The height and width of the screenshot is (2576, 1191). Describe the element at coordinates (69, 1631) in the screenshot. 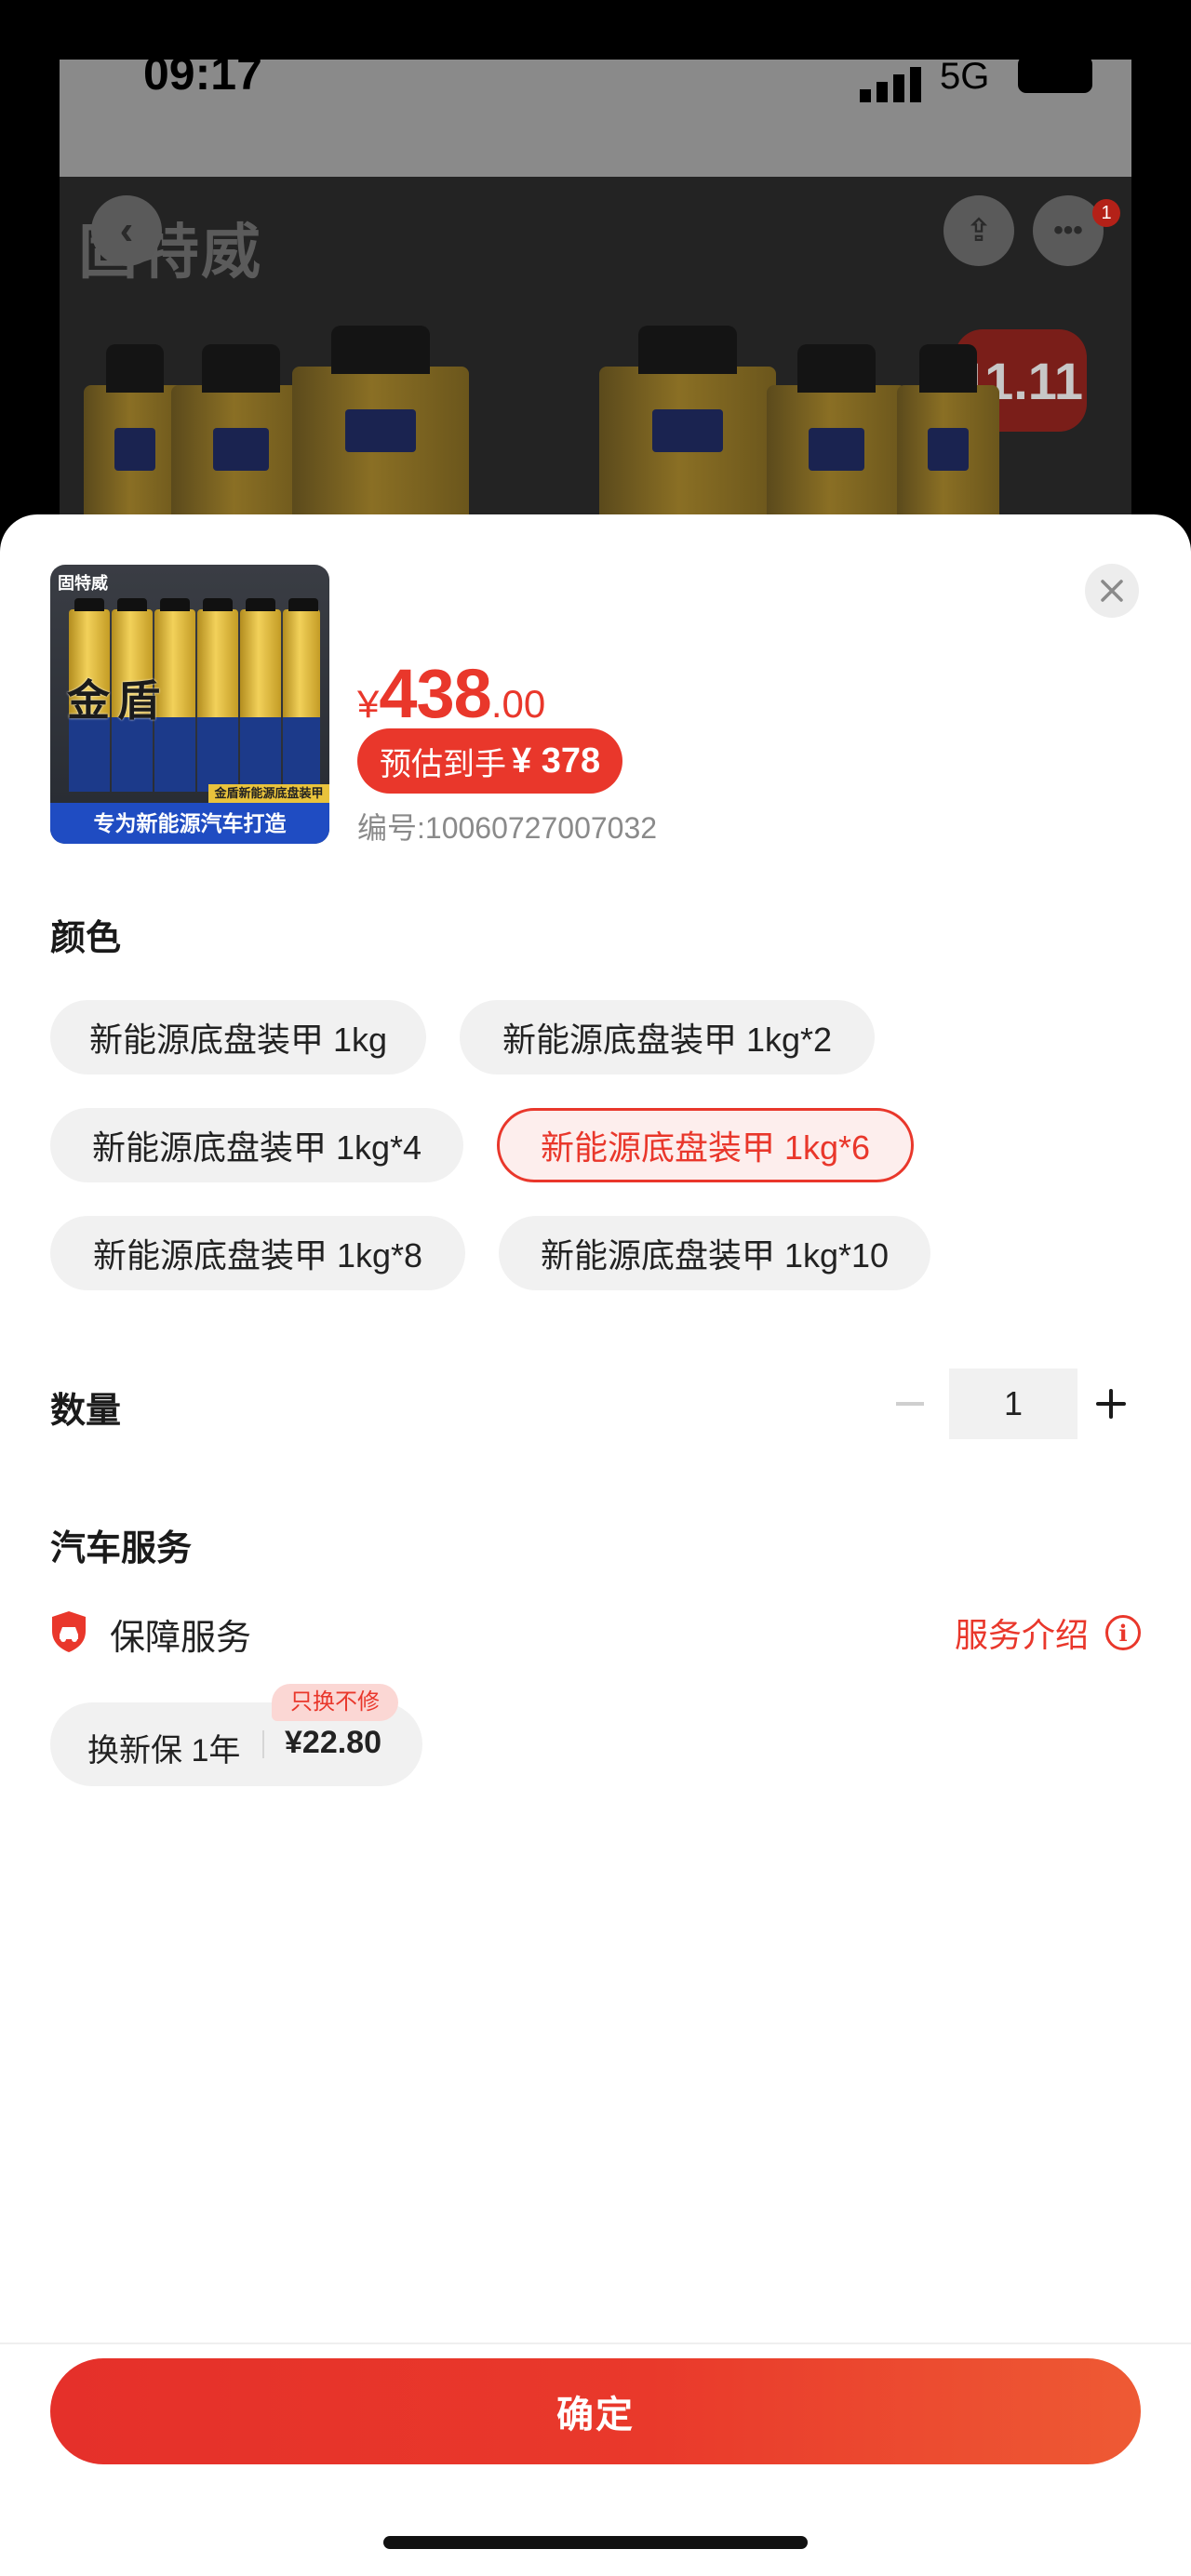

I see `shield-icon` at that location.